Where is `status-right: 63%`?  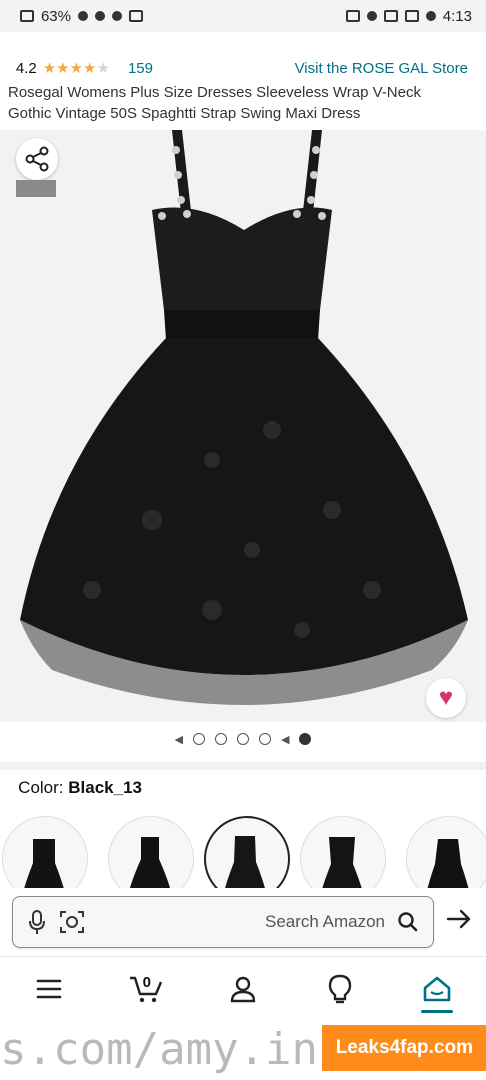
status-right: 63% is located at coordinates (81, 16).